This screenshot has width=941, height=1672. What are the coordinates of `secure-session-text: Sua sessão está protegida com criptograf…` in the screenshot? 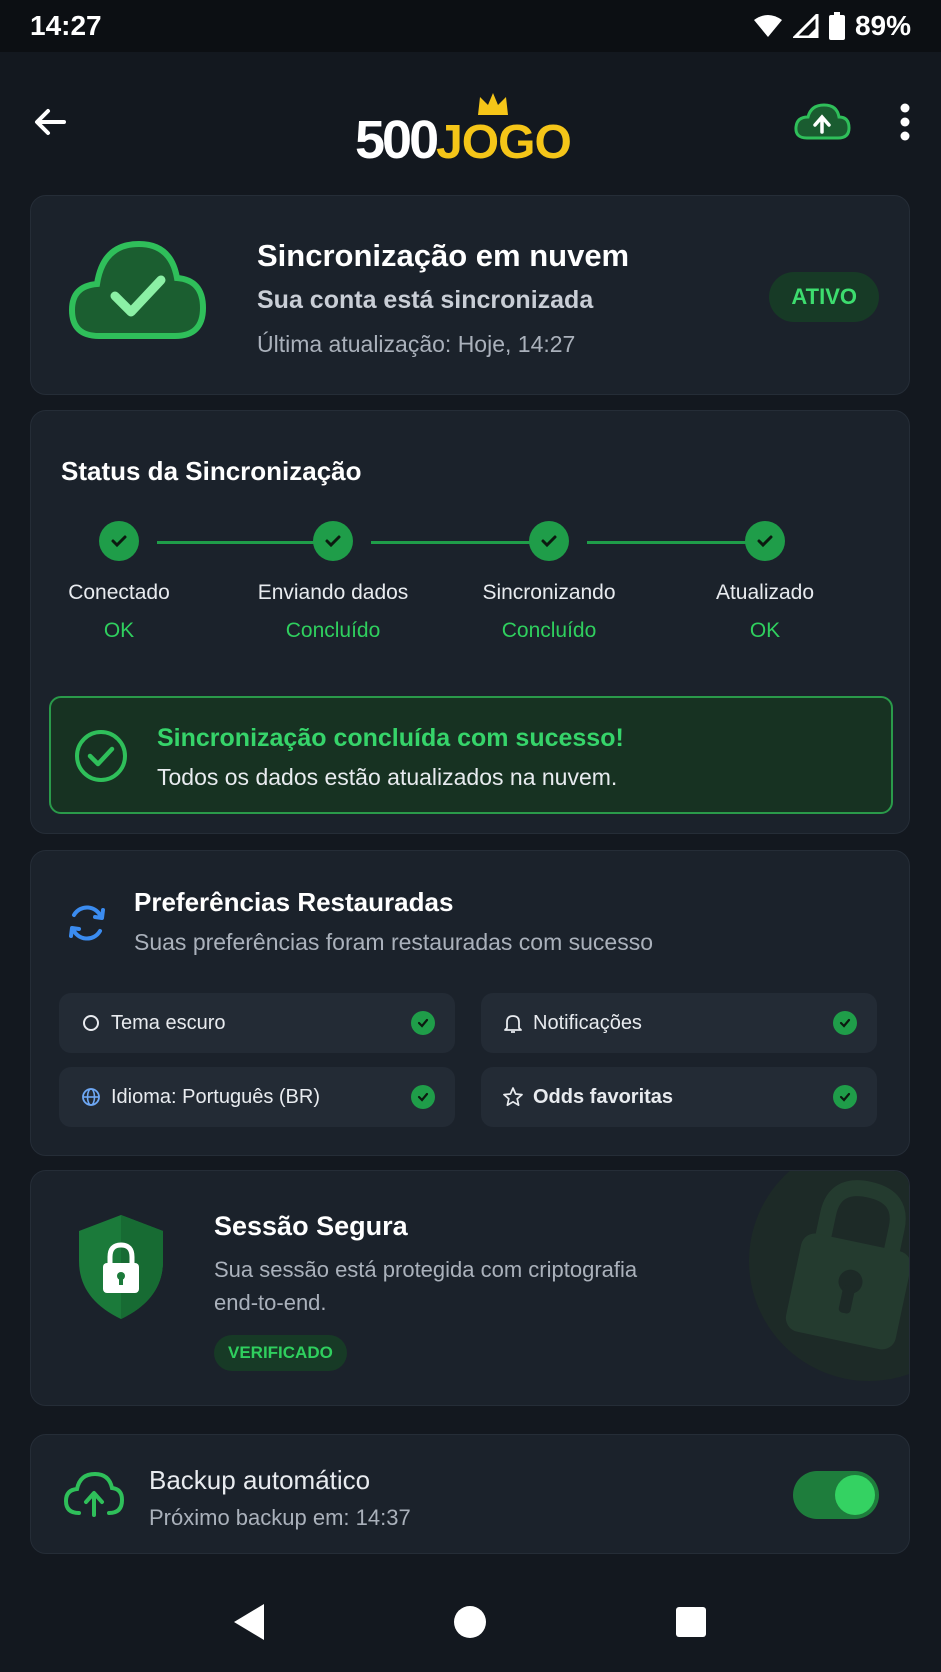 It's located at (426, 1286).